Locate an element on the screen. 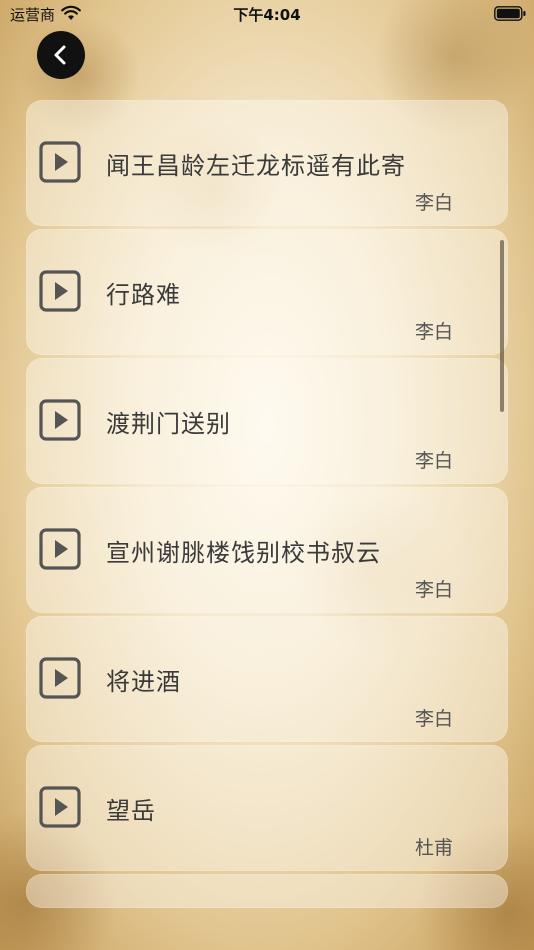 The image size is (534, 950). list-item: 将进酒 李白 is located at coordinates (267, 679).